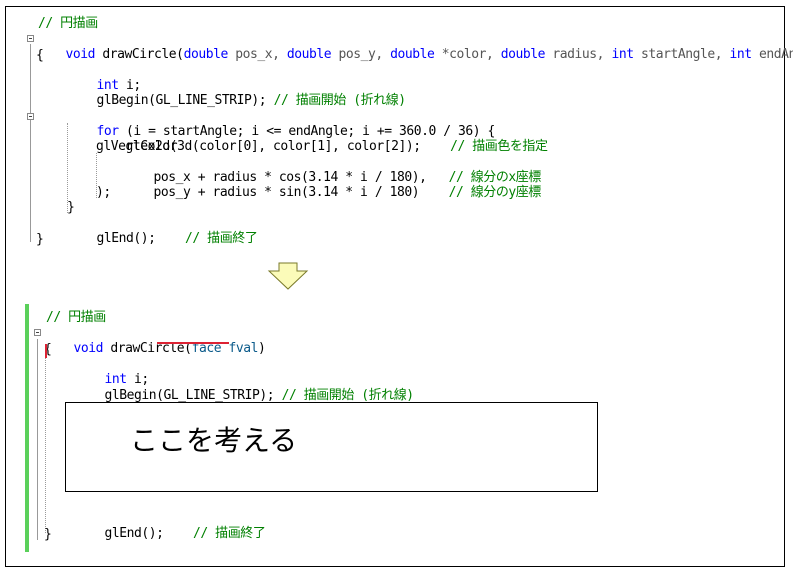 Image resolution: width=793 pixels, height=578 pixels. Describe the element at coordinates (193, 343) in the screenshot. I see `error-squiggle` at that location.